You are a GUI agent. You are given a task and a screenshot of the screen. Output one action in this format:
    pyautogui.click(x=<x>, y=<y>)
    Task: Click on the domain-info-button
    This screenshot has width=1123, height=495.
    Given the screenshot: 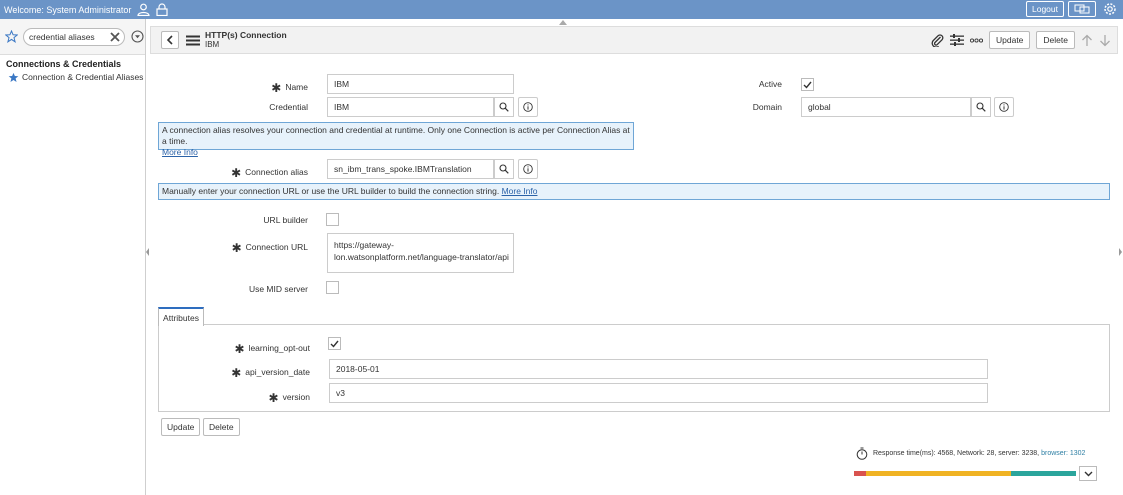 What is the action you would take?
    pyautogui.click(x=1004, y=107)
    